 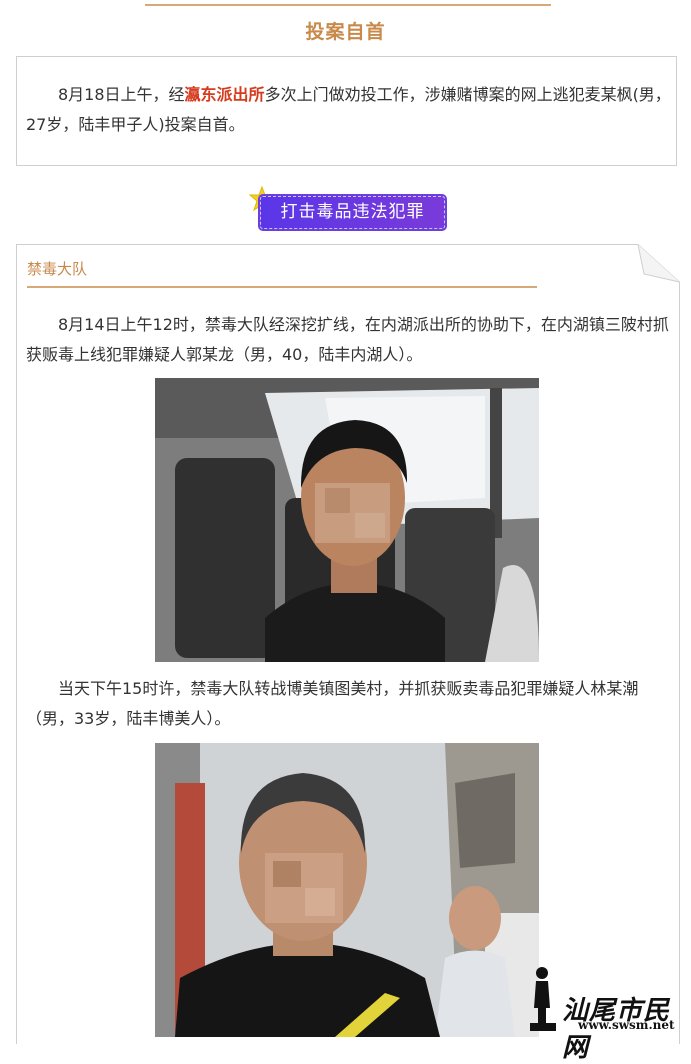 I want to click on card-title: 禁毒大队, so click(x=57, y=269).